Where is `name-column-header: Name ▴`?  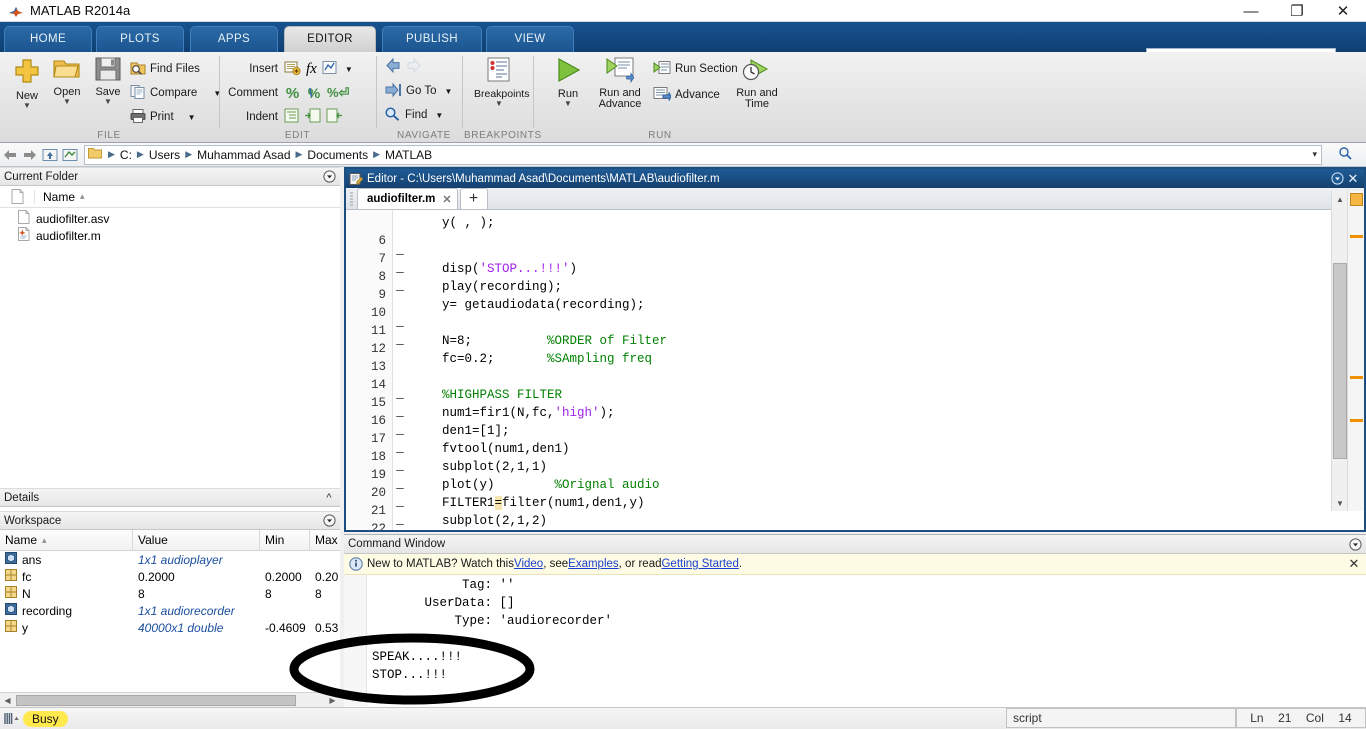 name-column-header: Name ▴ is located at coordinates (187, 196).